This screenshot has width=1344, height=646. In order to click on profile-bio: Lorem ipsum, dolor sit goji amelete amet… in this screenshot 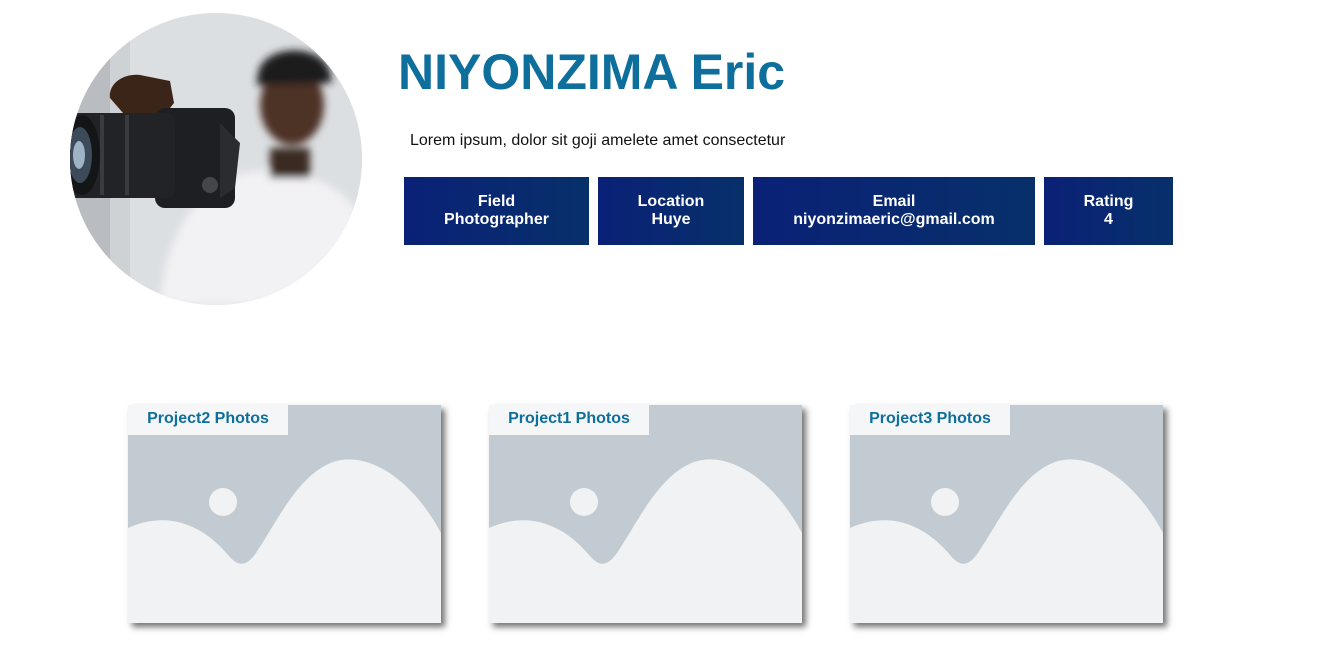, I will do `click(598, 140)`.